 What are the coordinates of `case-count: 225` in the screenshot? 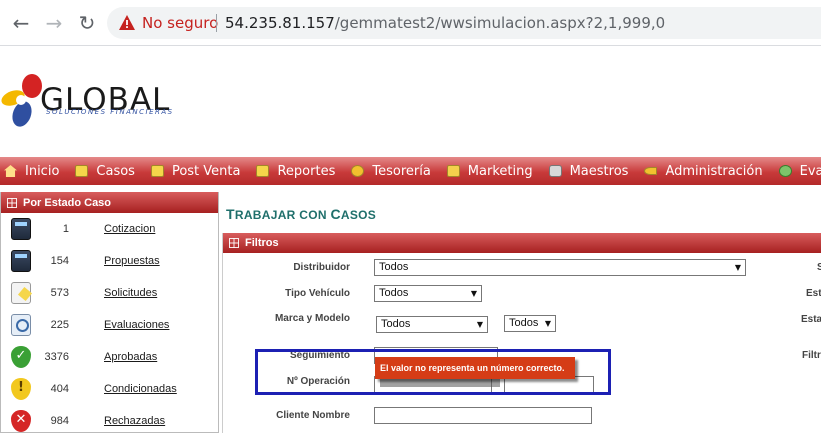 It's located at (59, 325).